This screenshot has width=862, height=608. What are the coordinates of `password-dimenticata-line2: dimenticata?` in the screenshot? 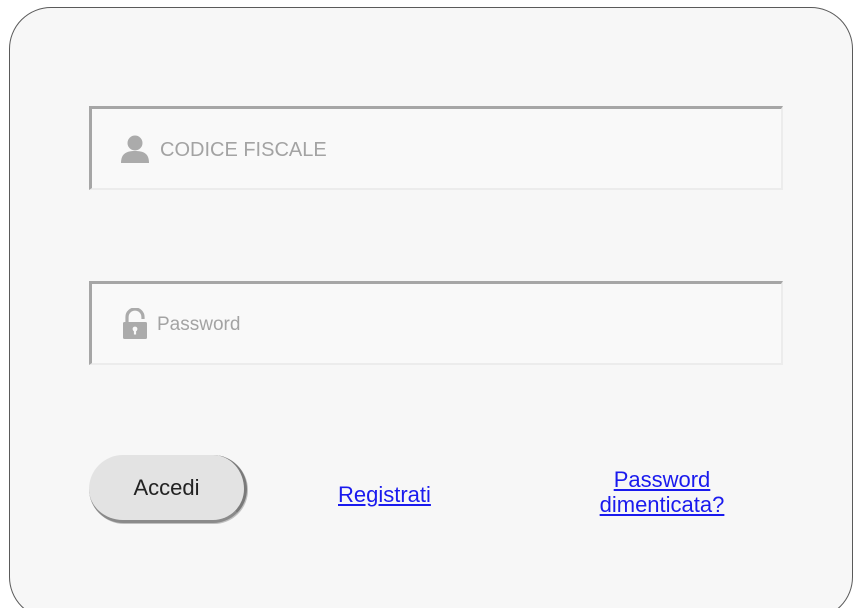 It's located at (662, 504).